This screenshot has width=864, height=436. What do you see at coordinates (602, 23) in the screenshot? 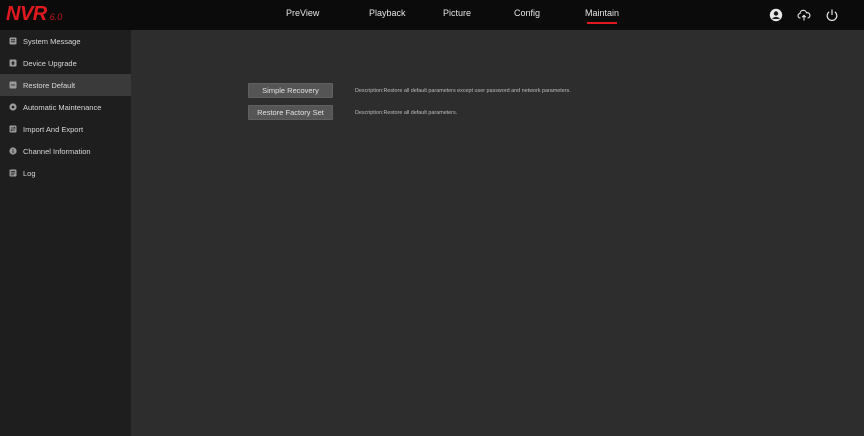
I see `active-nav-indicator` at bounding box center [602, 23].